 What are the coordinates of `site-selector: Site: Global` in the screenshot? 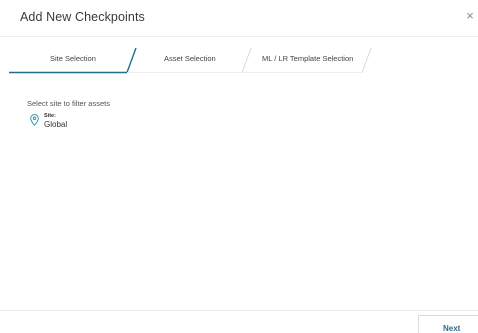 It's located at (70, 123).